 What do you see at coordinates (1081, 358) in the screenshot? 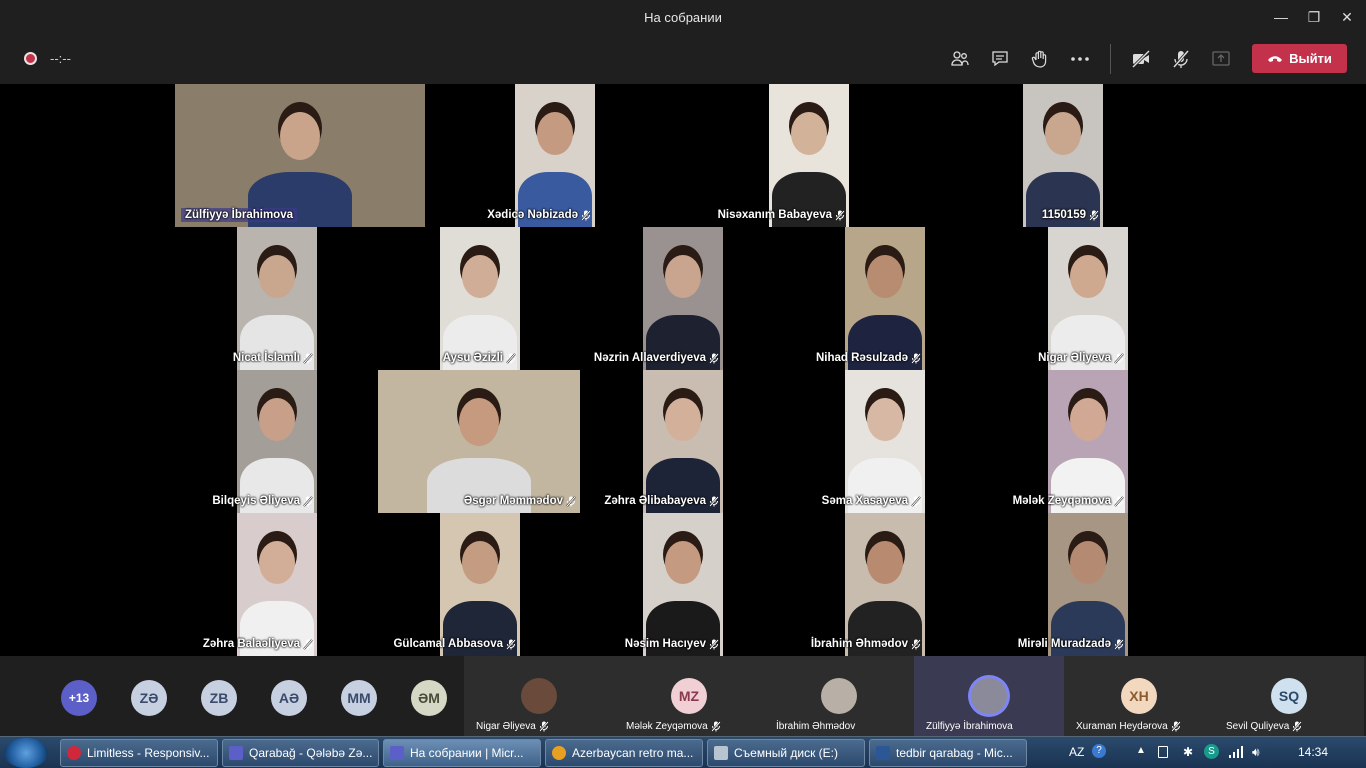
I see `participant-name: Nigar Əliyeva` at bounding box center [1081, 358].